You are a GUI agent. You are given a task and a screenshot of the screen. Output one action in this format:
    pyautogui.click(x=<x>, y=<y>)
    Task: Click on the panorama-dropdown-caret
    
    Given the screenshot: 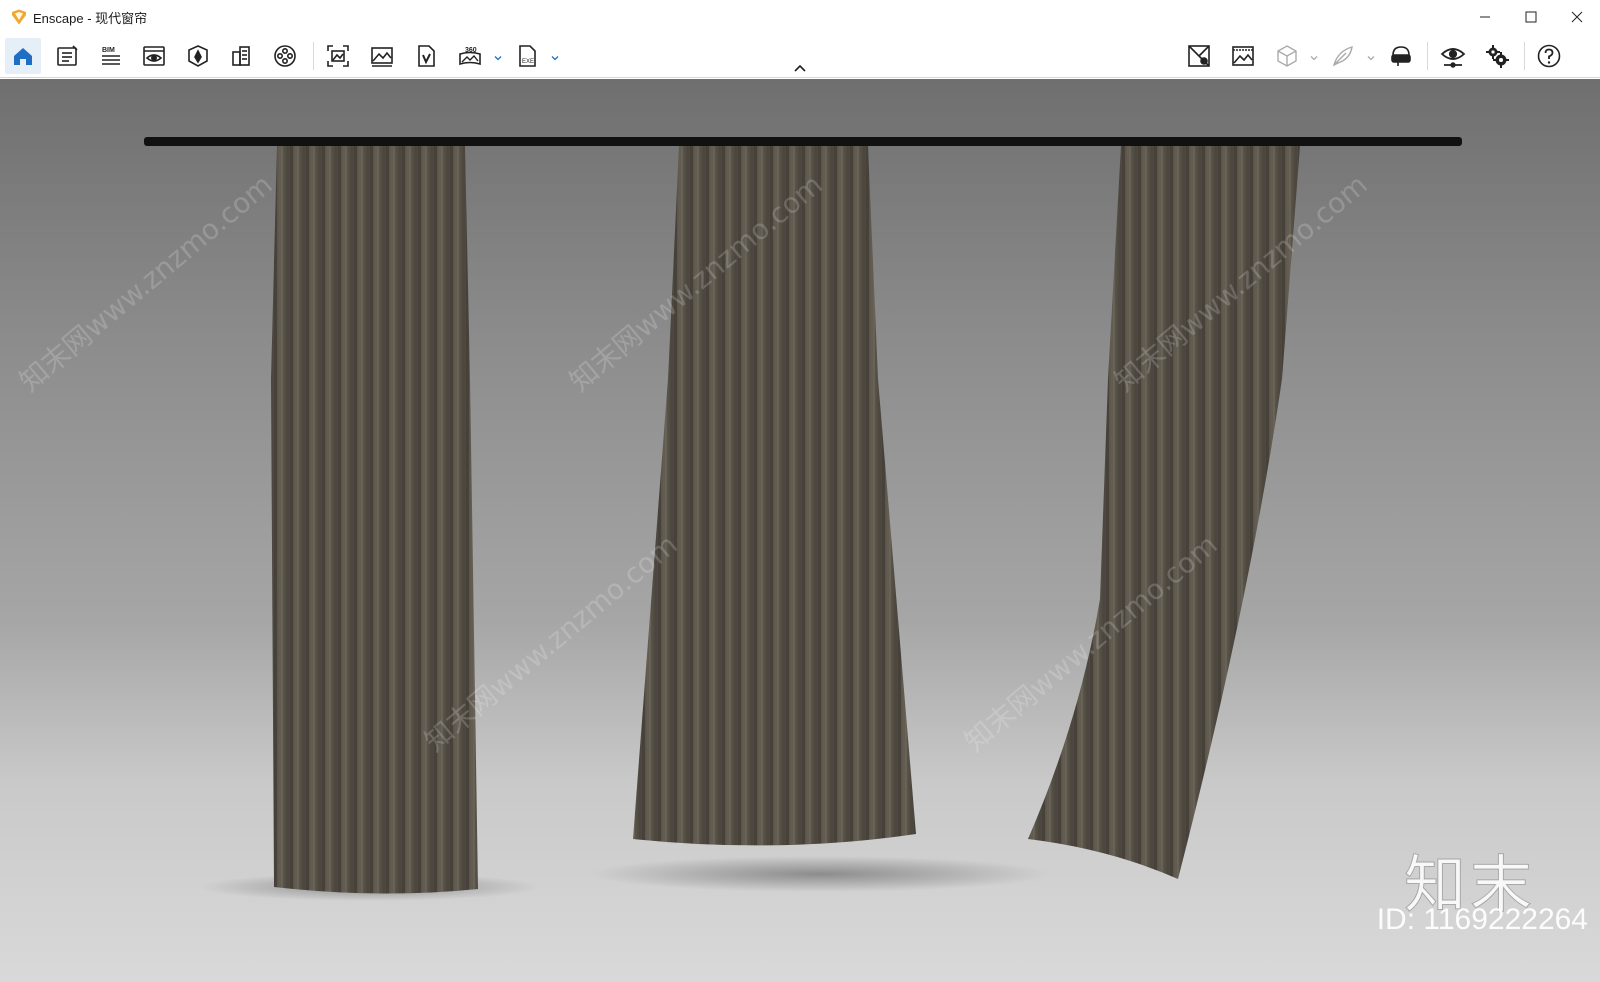 What is the action you would take?
    pyautogui.click(x=498, y=55)
    